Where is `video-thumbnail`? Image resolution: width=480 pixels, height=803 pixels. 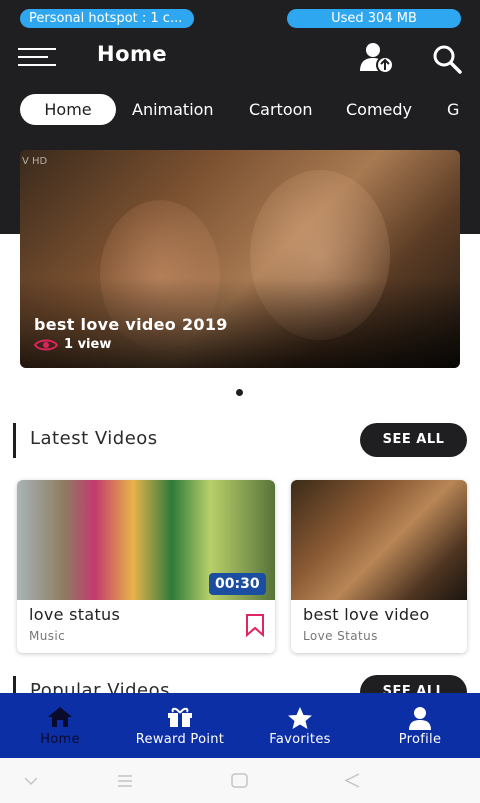 video-thumbnail is located at coordinates (379, 540).